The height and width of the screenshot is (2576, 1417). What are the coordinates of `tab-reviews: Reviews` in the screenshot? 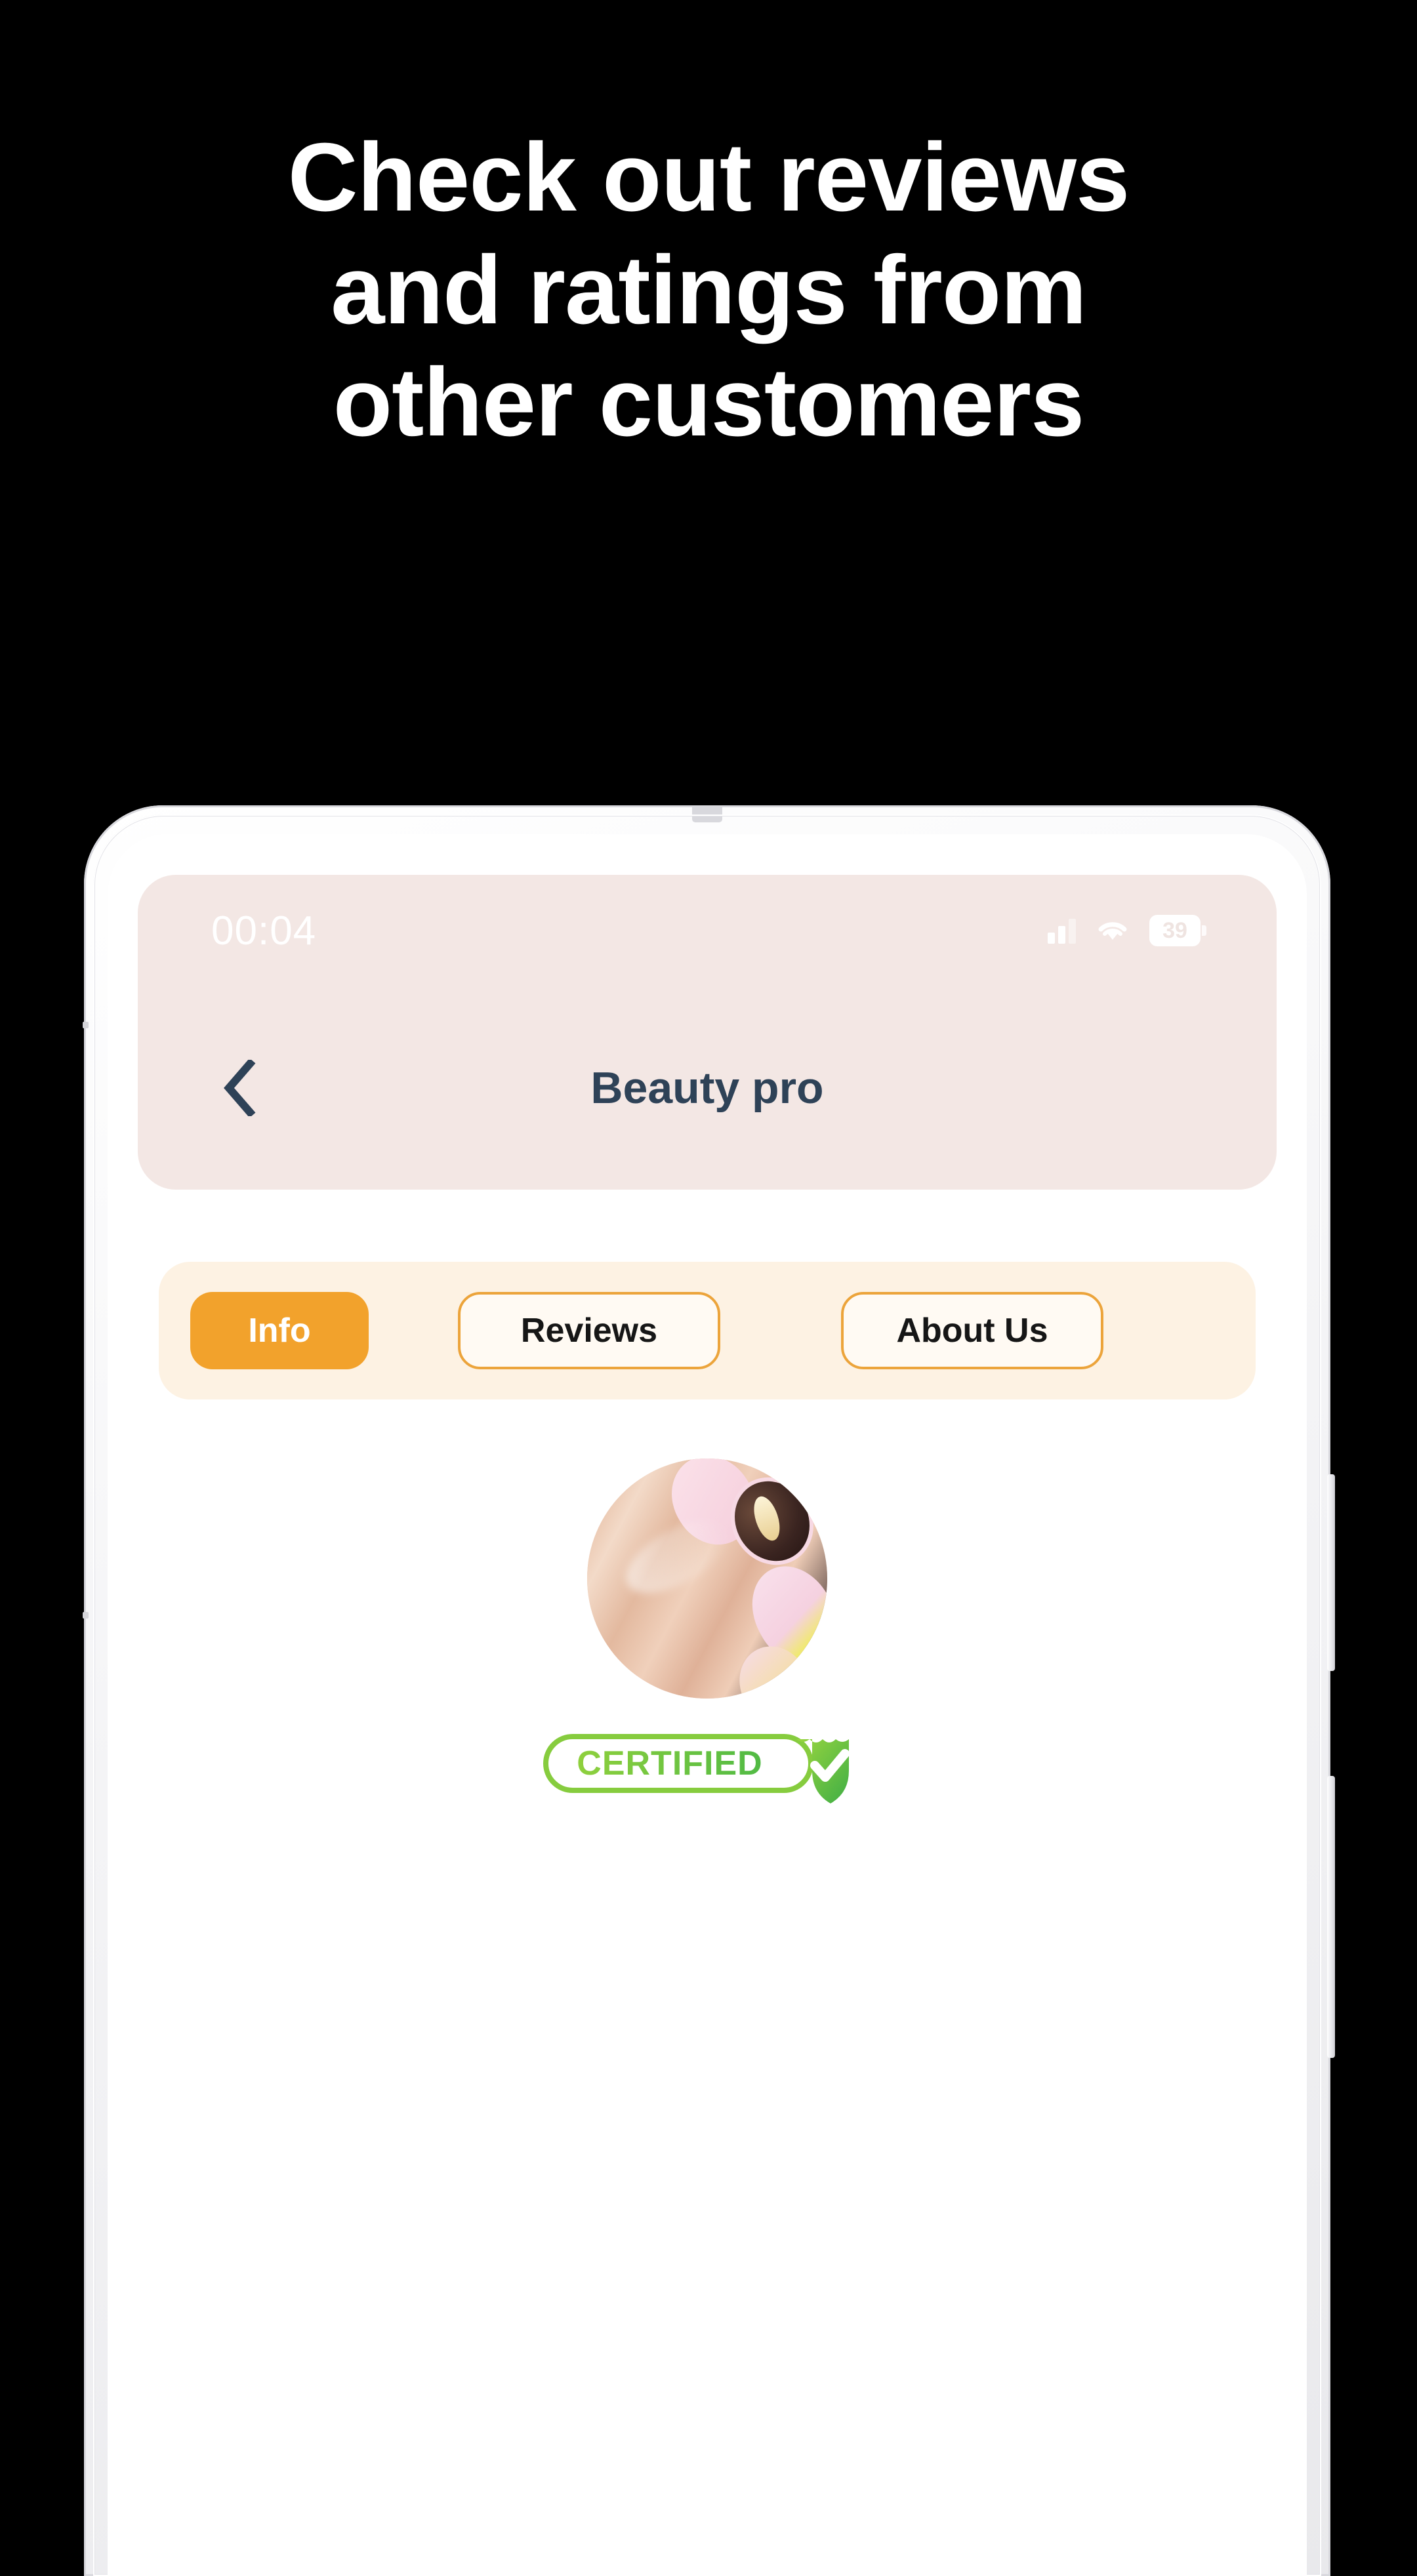 It's located at (589, 1330).